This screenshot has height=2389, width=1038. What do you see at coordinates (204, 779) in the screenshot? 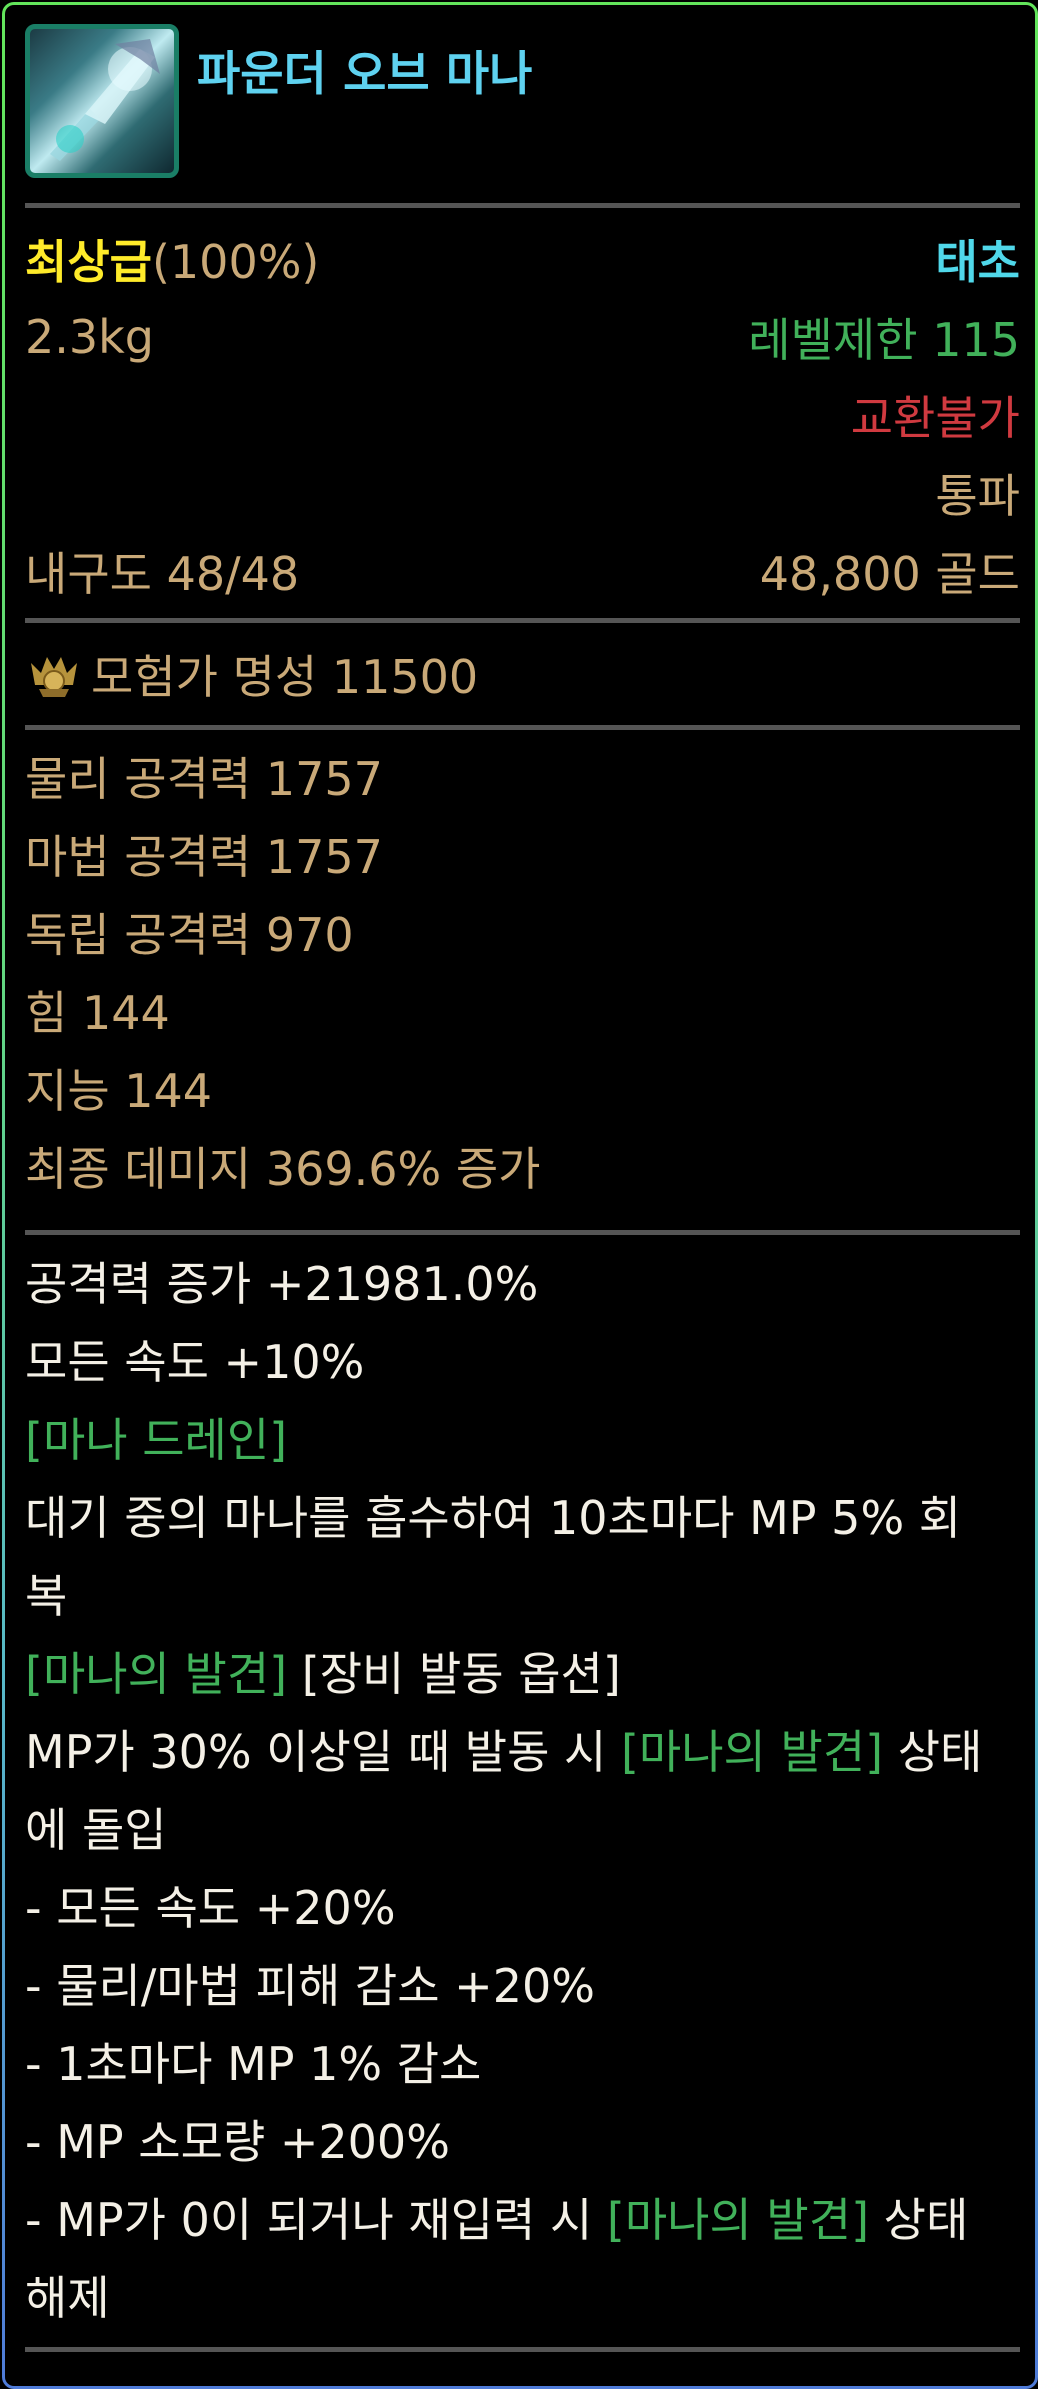
I see `stat-physical-attack: 물리 공격력 1757` at bounding box center [204, 779].